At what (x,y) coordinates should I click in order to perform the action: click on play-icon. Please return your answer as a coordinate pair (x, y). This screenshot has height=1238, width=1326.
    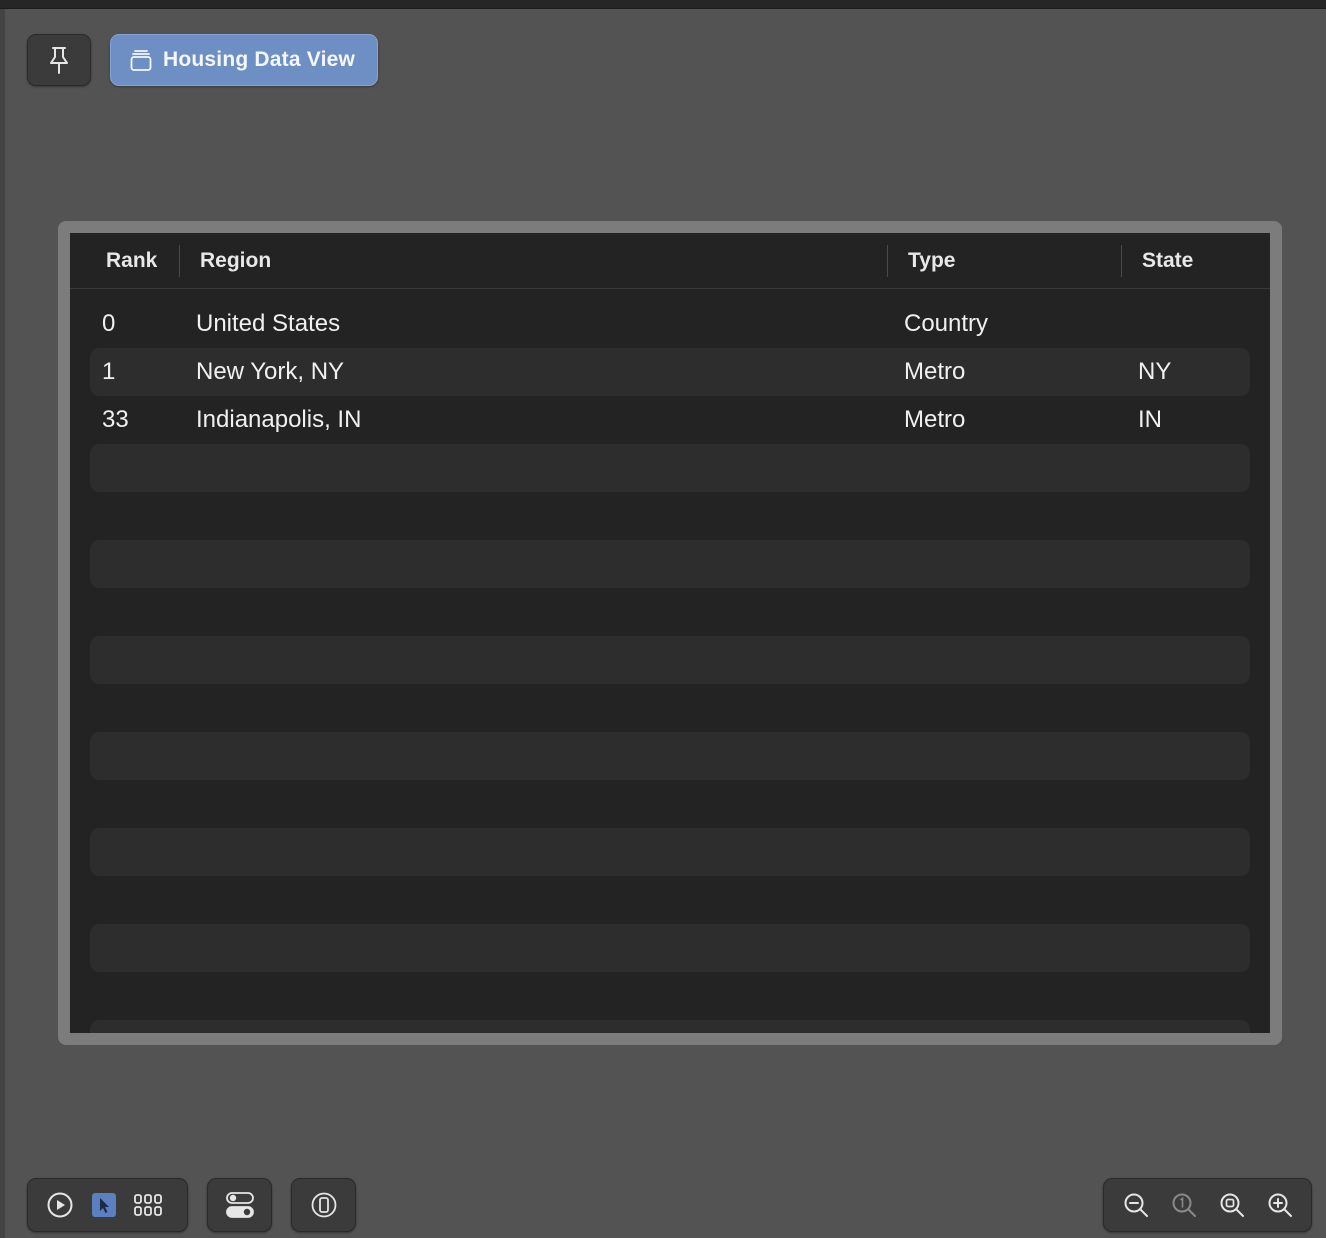
    Looking at the image, I should click on (60, 1205).